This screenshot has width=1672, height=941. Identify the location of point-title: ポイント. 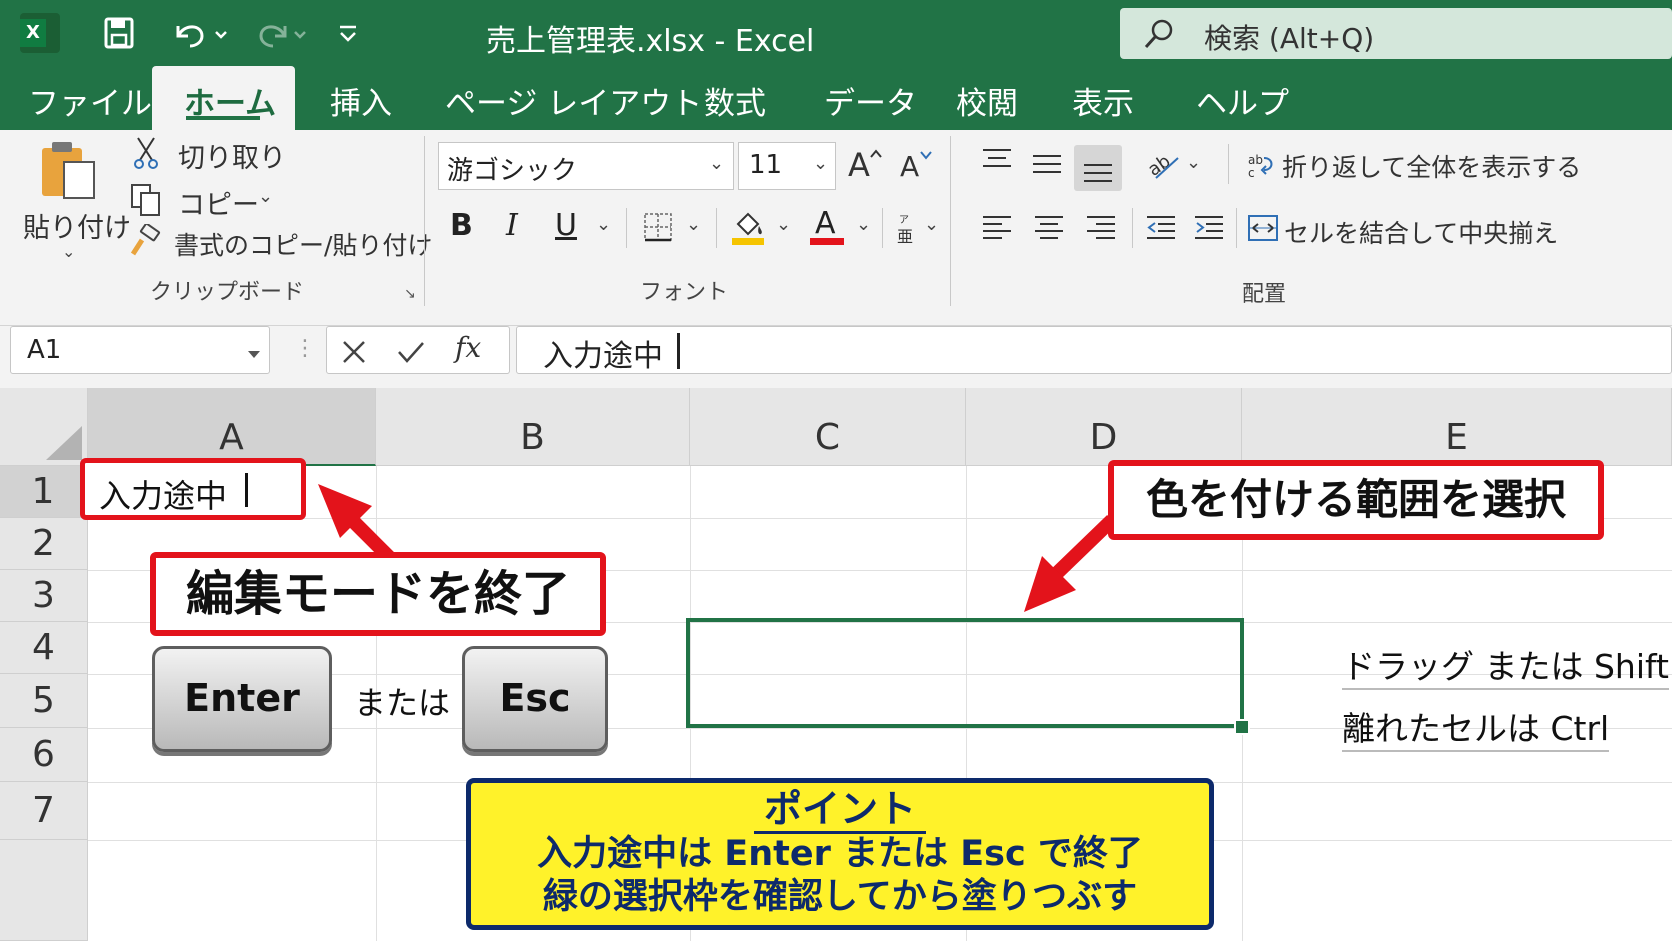
(839, 810).